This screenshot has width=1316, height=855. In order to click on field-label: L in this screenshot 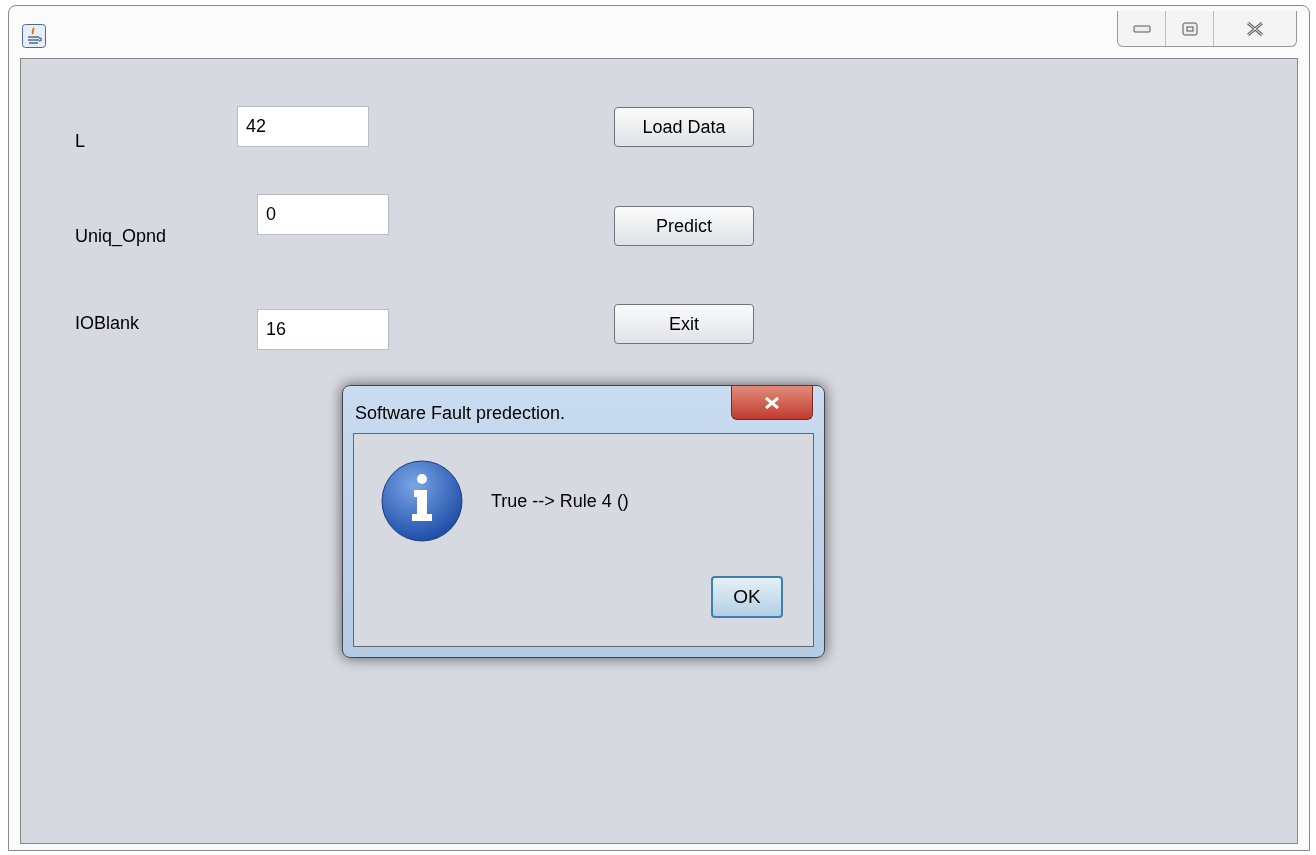, I will do `click(80, 141)`.